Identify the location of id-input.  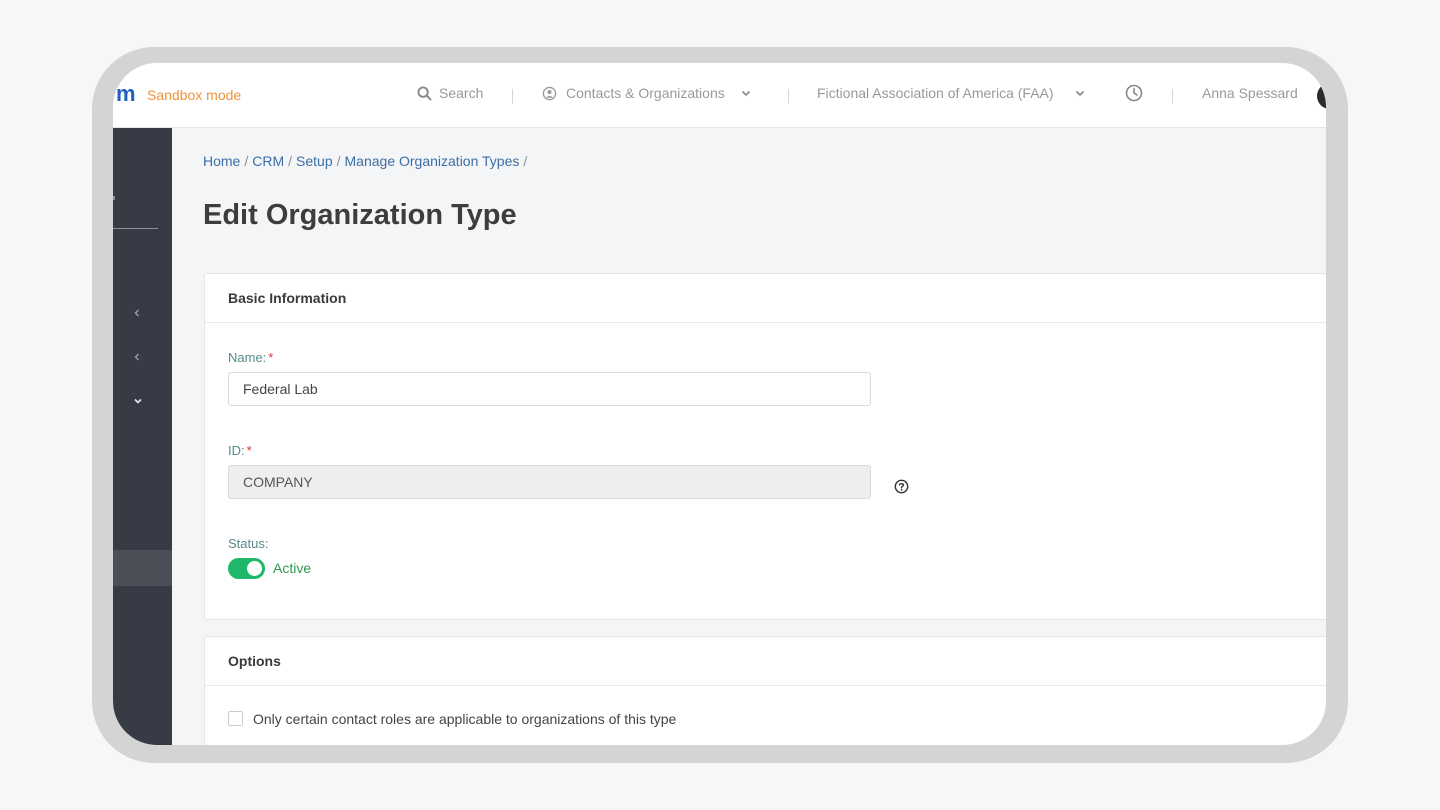
(549, 482).